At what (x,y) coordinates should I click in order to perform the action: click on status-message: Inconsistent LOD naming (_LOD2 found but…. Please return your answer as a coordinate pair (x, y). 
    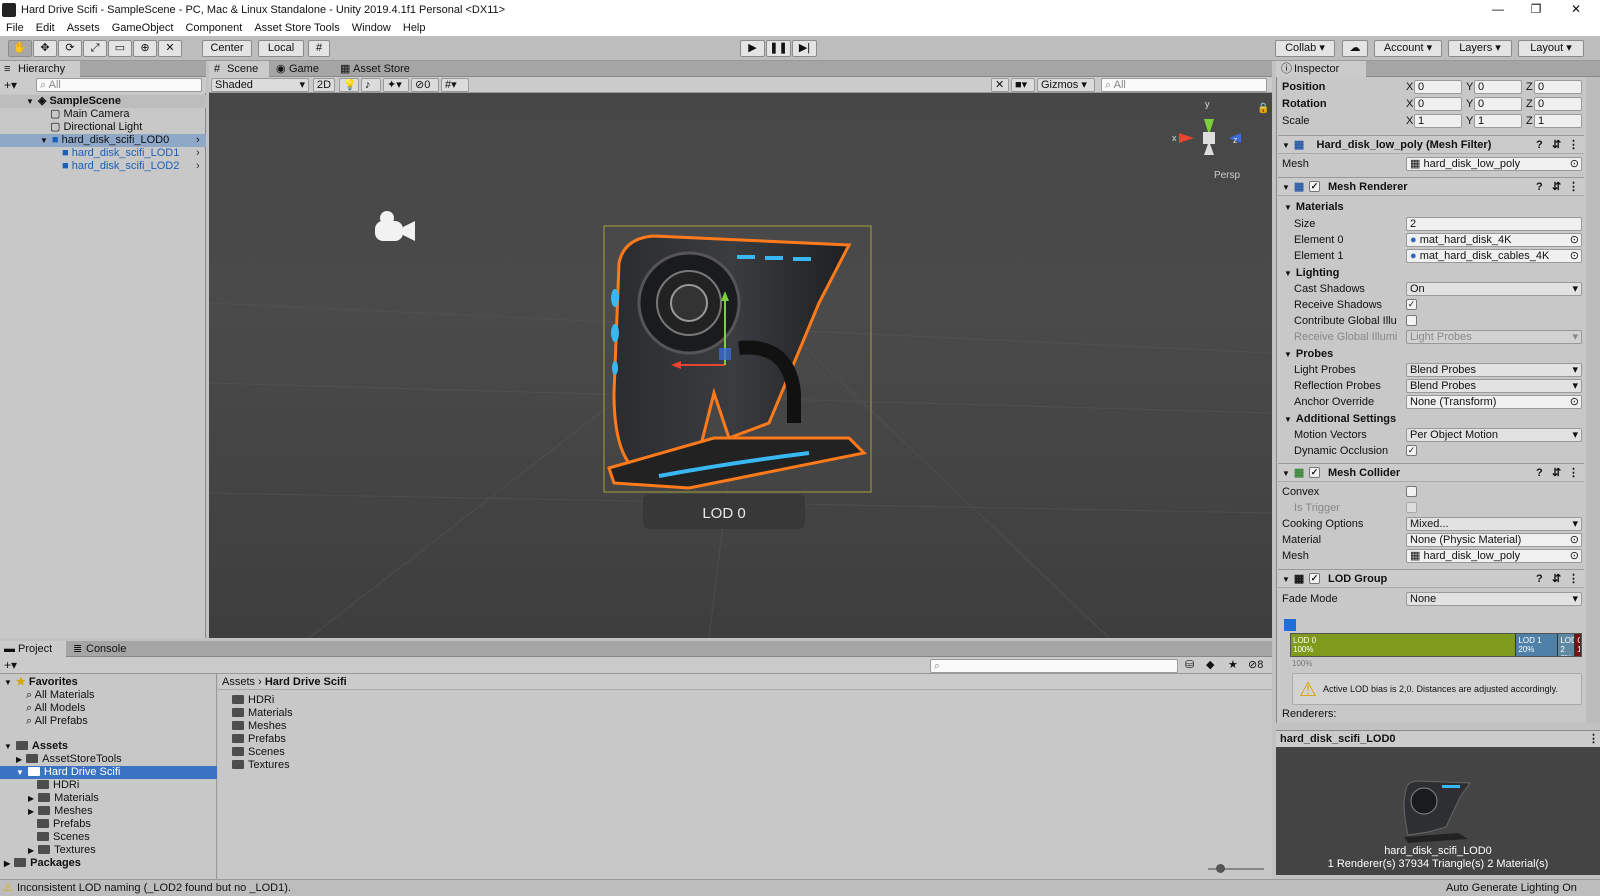
    Looking at the image, I should click on (154, 888).